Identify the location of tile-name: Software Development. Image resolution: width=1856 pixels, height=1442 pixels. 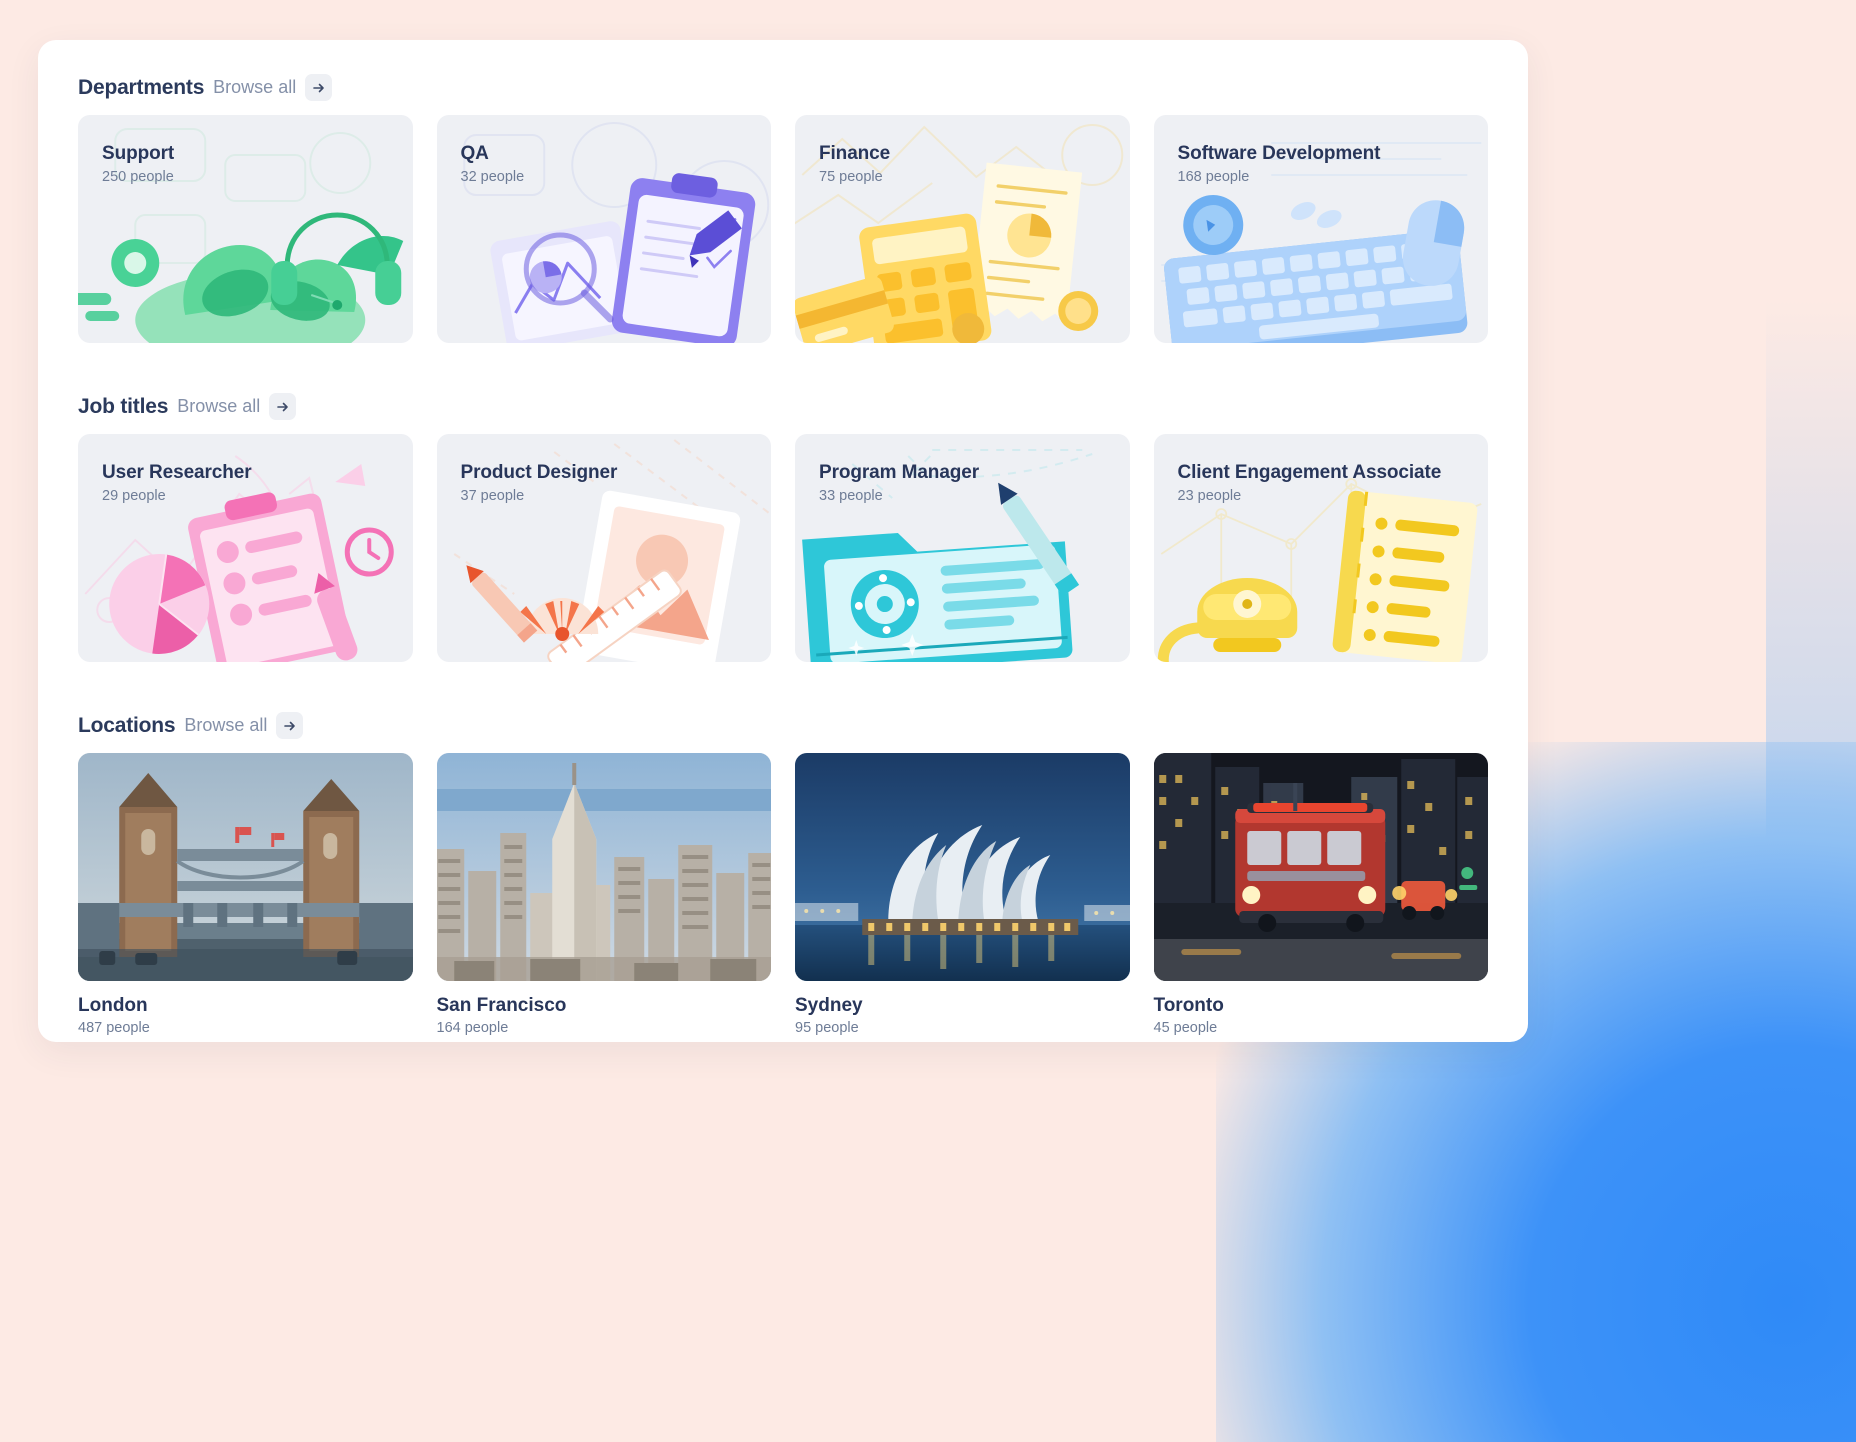
(1279, 153).